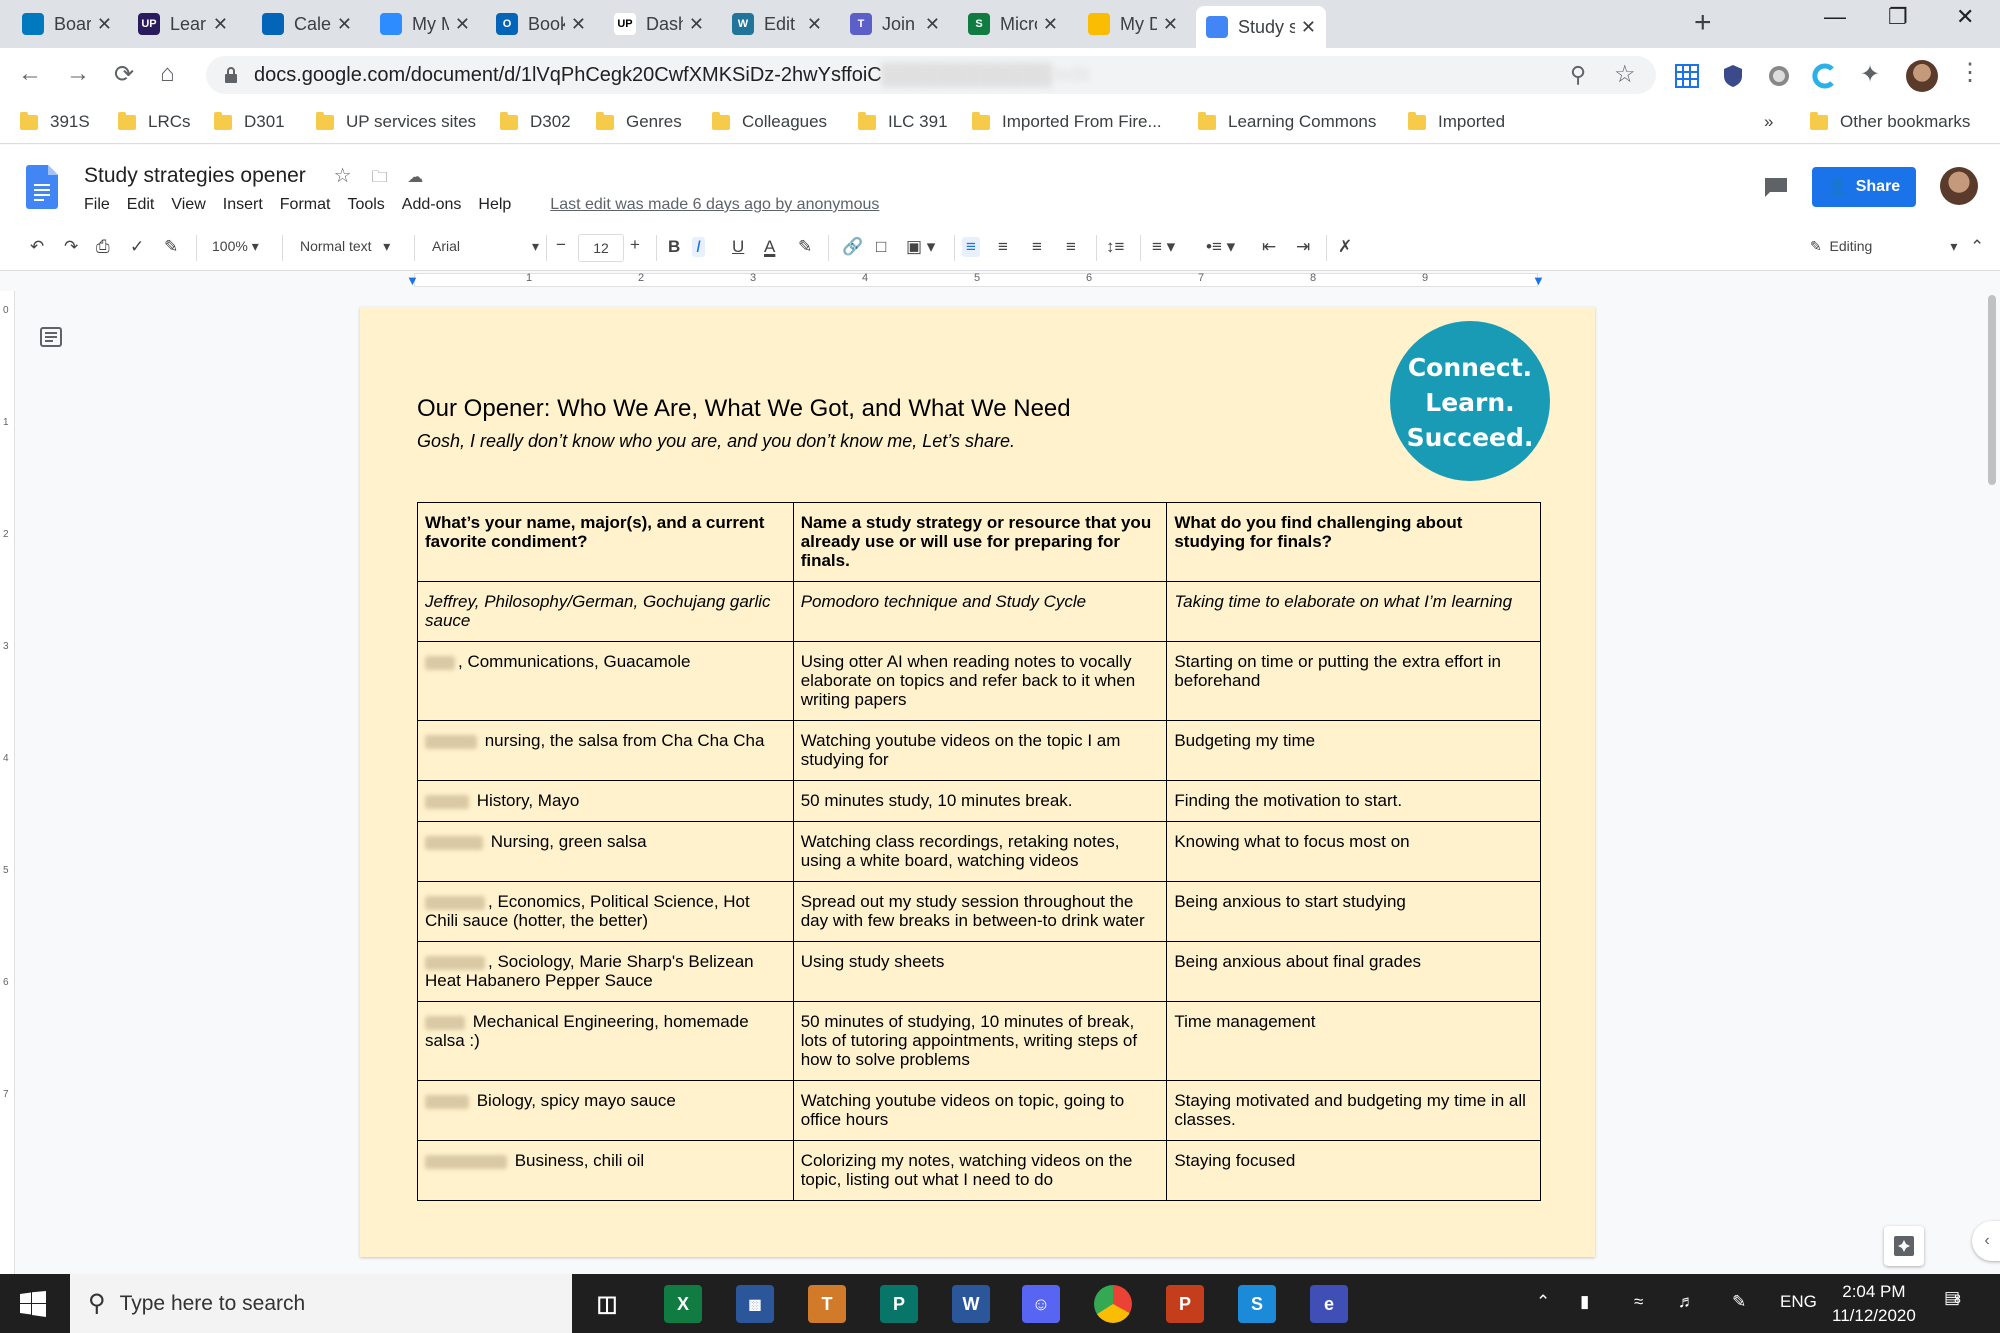  What do you see at coordinates (365, 205) in the screenshot?
I see `menu-tools: Tools` at bounding box center [365, 205].